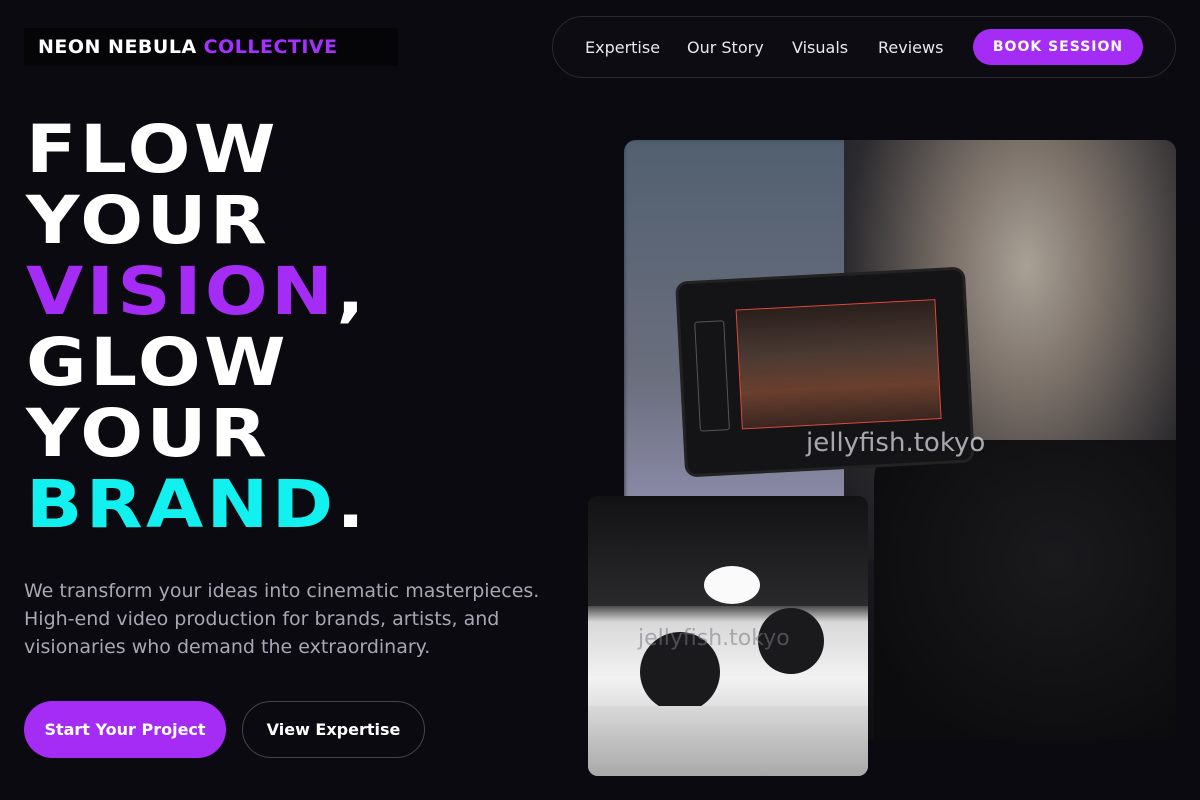 The width and height of the screenshot is (1200, 800). I want to click on nav-item-expertise: Expertise, so click(622, 47).